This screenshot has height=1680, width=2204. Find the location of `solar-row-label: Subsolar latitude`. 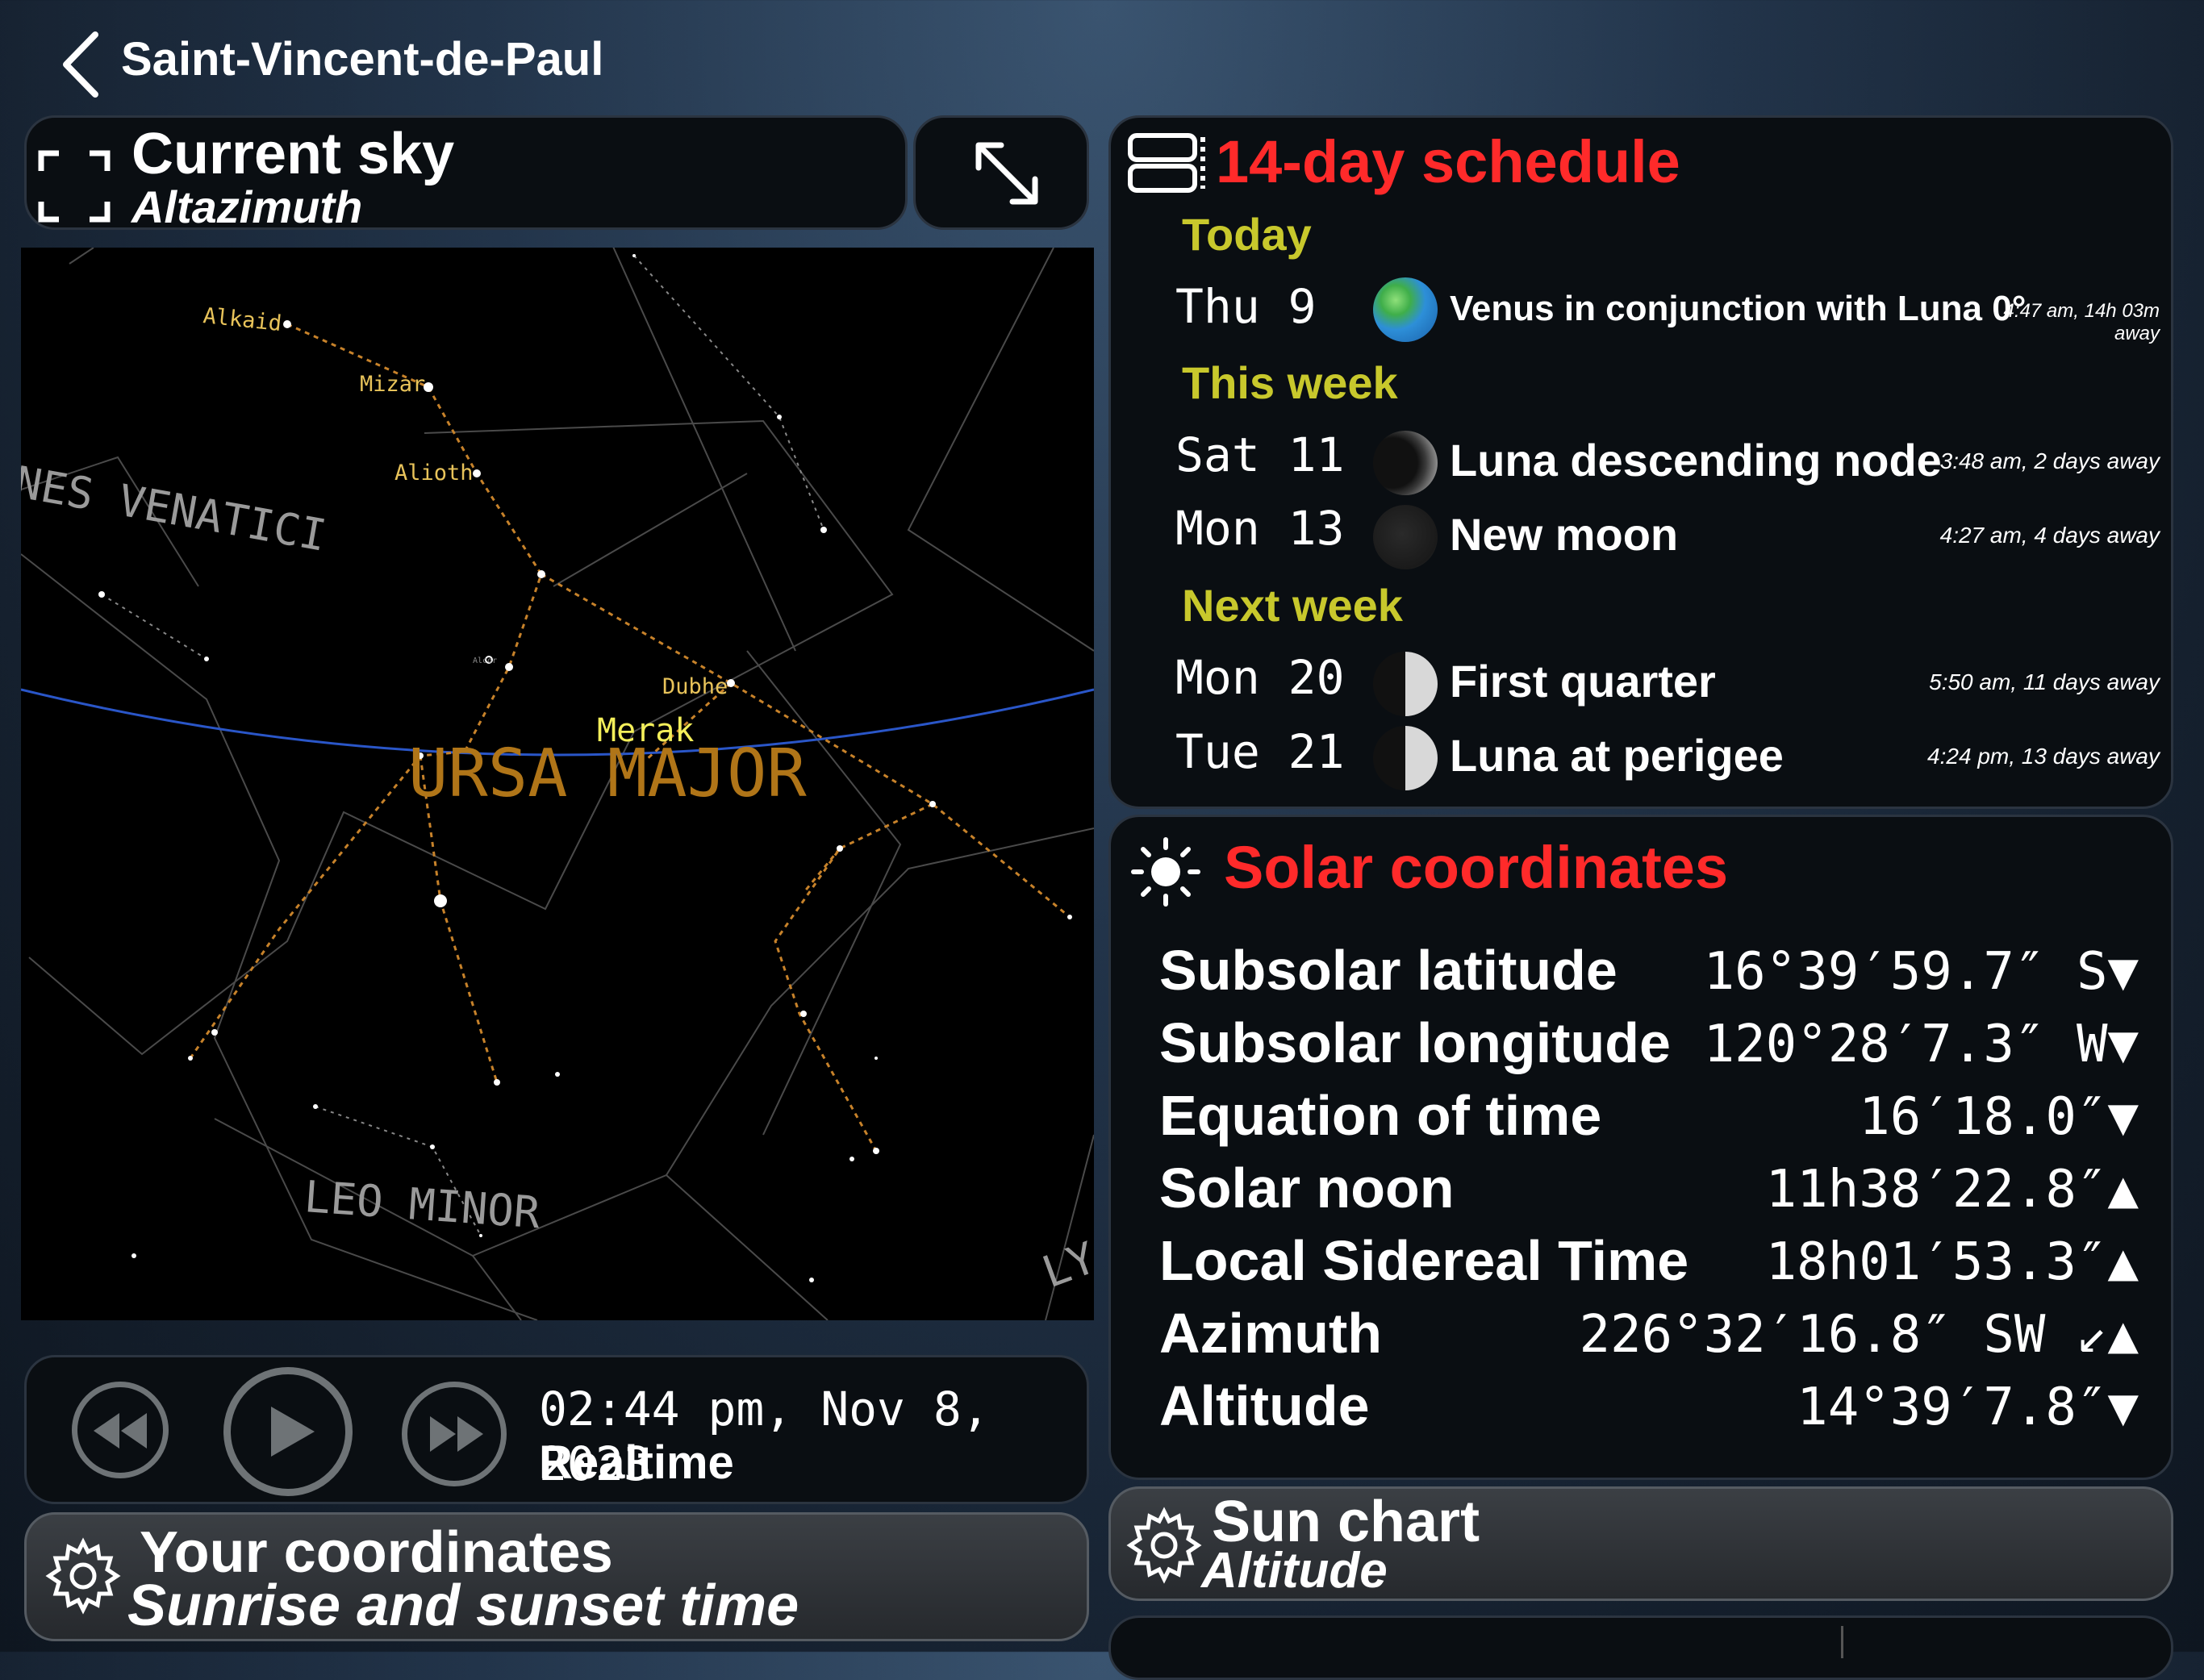

solar-row-label: Subsolar latitude is located at coordinates (1388, 971).